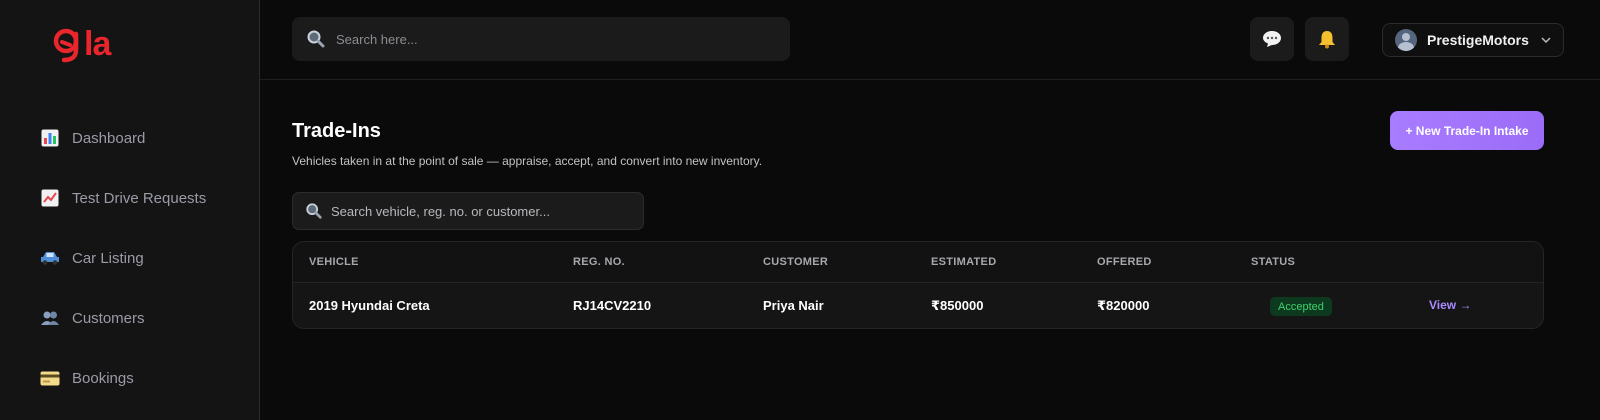 This screenshot has width=1600, height=420. Describe the element at coordinates (793, 305) in the screenshot. I see `cell-customer: Priya Nair` at that location.